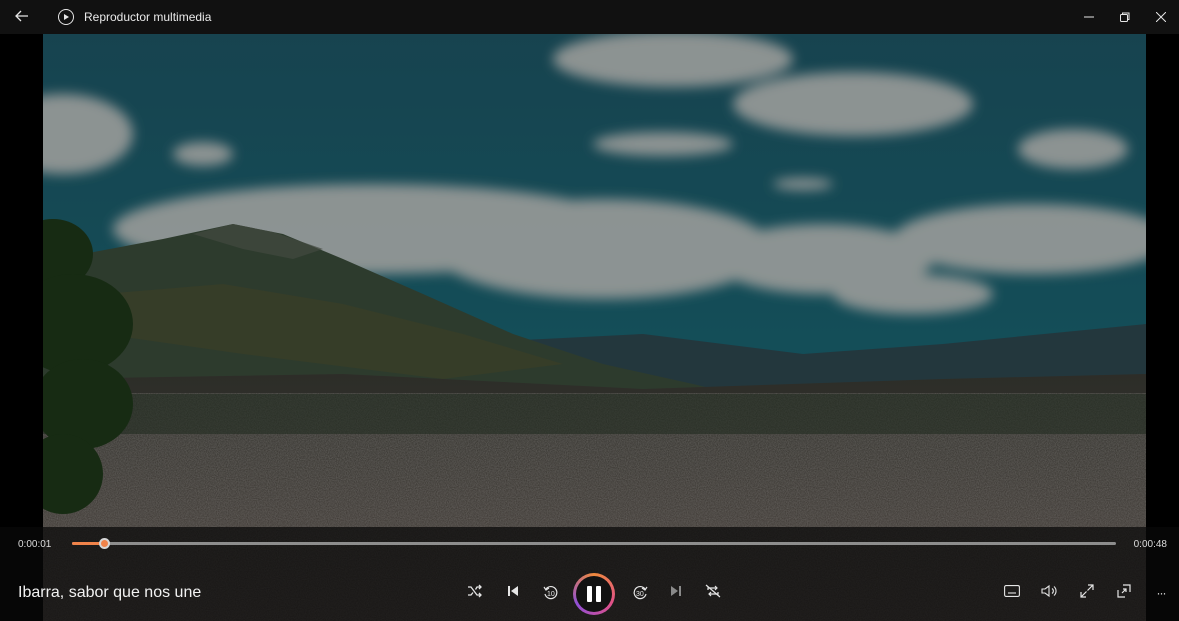 The image size is (1179, 621). I want to click on current-time: 0:00:01, so click(35, 544).